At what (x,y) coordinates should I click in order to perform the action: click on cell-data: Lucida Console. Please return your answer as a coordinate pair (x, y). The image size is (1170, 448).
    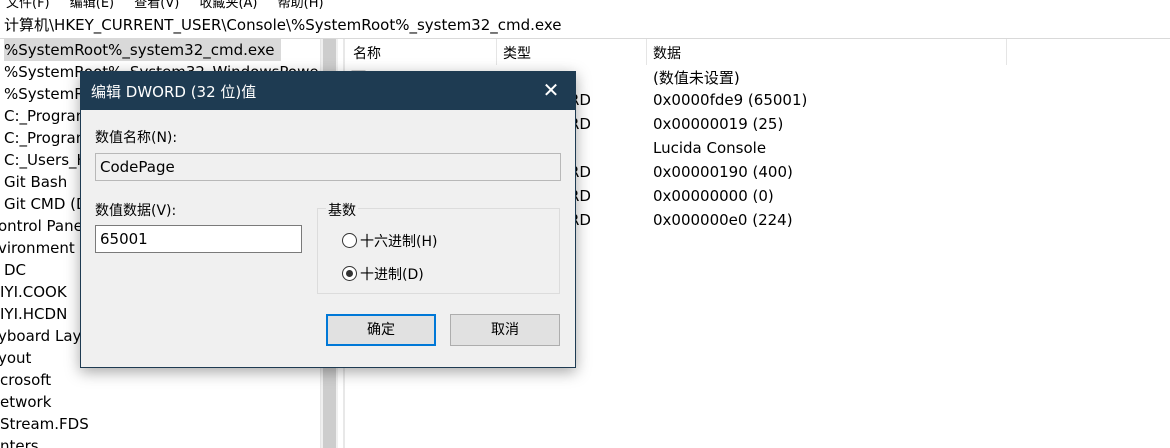
    Looking at the image, I should click on (710, 148).